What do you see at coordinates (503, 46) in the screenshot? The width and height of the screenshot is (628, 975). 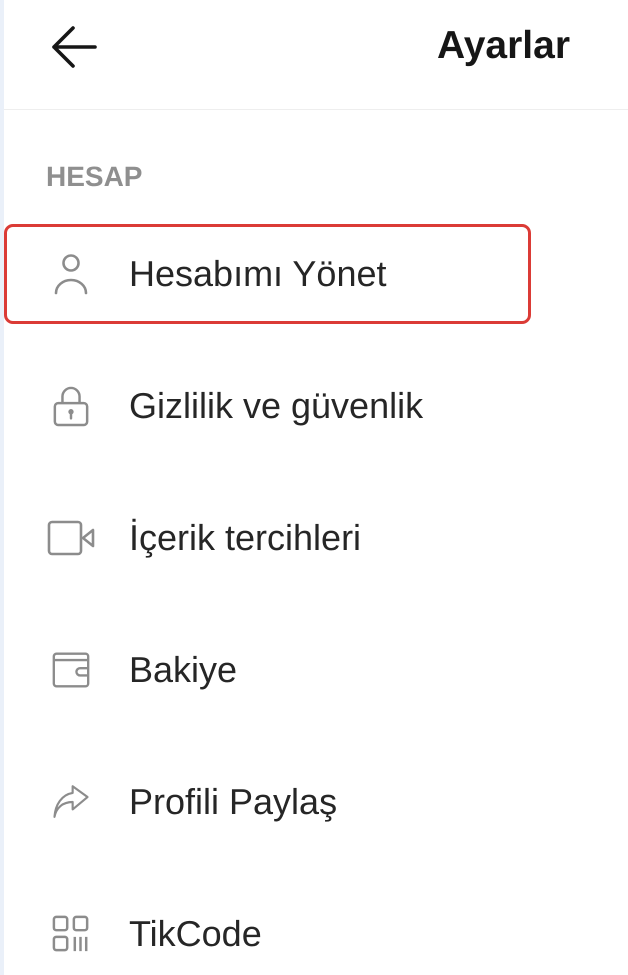 I see `page-title: Ayarlar` at bounding box center [503, 46].